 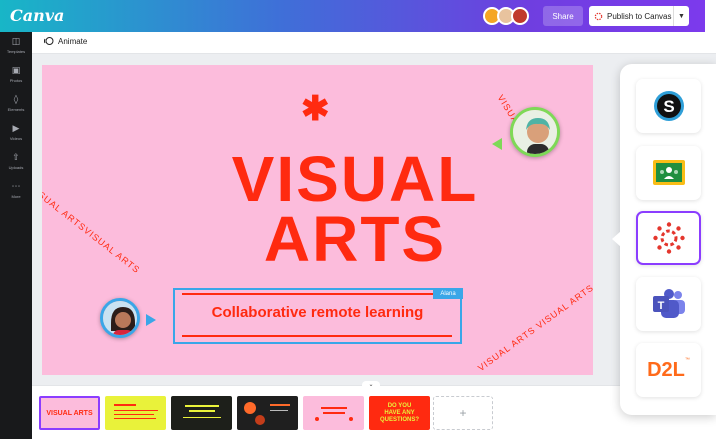 I want to click on share-button: Share, so click(x=563, y=16).